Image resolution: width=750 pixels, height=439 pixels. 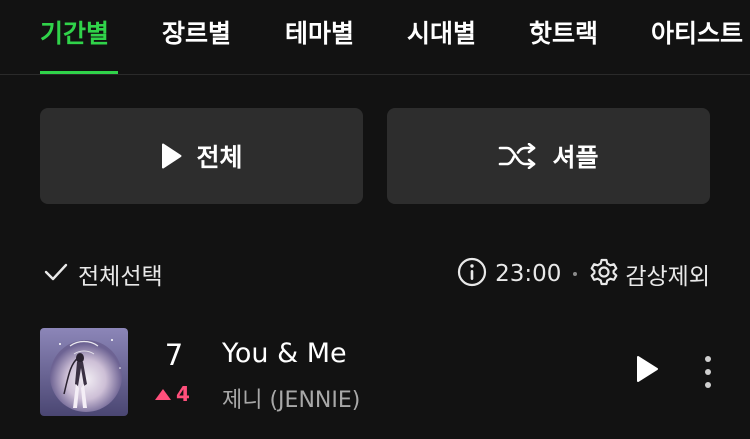 I want to click on info-icon, so click(x=472, y=274).